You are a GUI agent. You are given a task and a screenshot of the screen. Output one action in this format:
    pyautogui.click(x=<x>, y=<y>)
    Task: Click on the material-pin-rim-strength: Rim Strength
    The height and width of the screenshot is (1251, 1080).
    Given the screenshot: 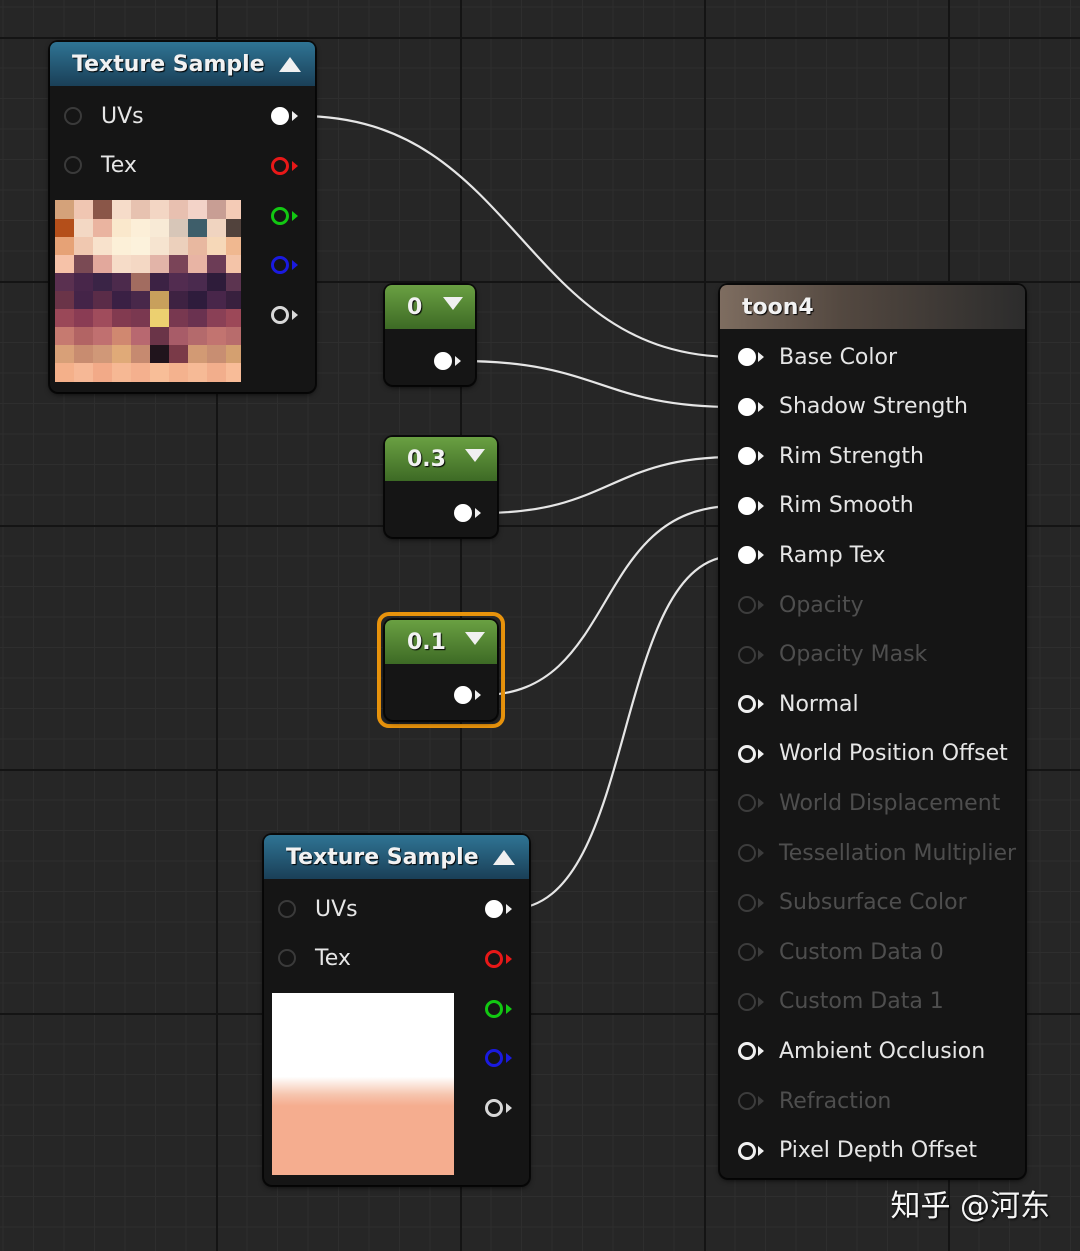 What is the action you would take?
    pyautogui.click(x=831, y=456)
    